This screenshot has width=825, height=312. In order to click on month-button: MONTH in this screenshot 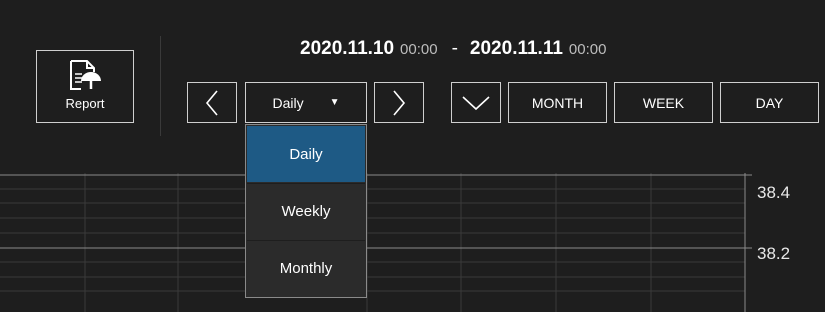, I will do `click(557, 102)`.